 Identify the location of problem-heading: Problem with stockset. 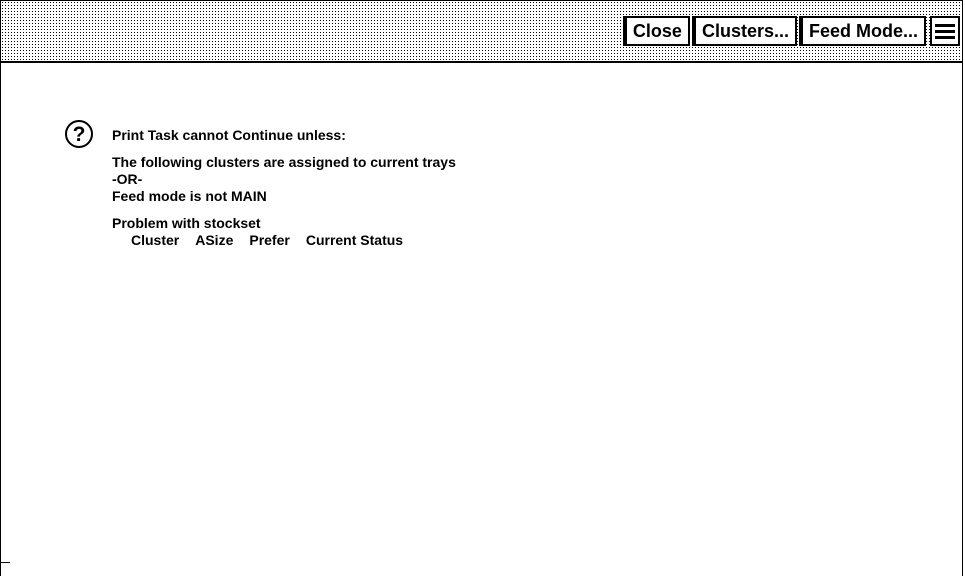
(186, 223).